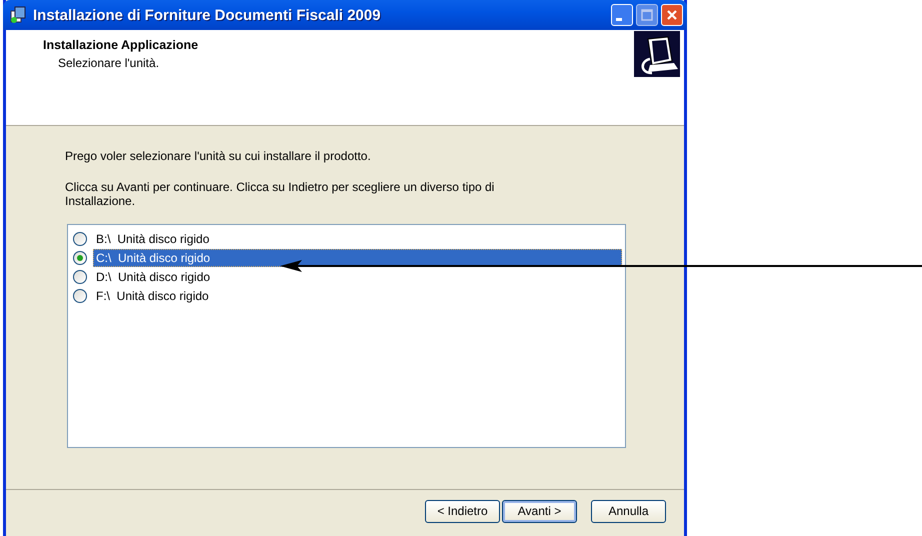 The width and height of the screenshot is (922, 536). Describe the element at coordinates (280, 194) in the screenshot. I see `instruction-text: Clicca su Avanti per continuare. Clicca su Indietro per scegliere un diverso tipo di Installazione.` at that location.